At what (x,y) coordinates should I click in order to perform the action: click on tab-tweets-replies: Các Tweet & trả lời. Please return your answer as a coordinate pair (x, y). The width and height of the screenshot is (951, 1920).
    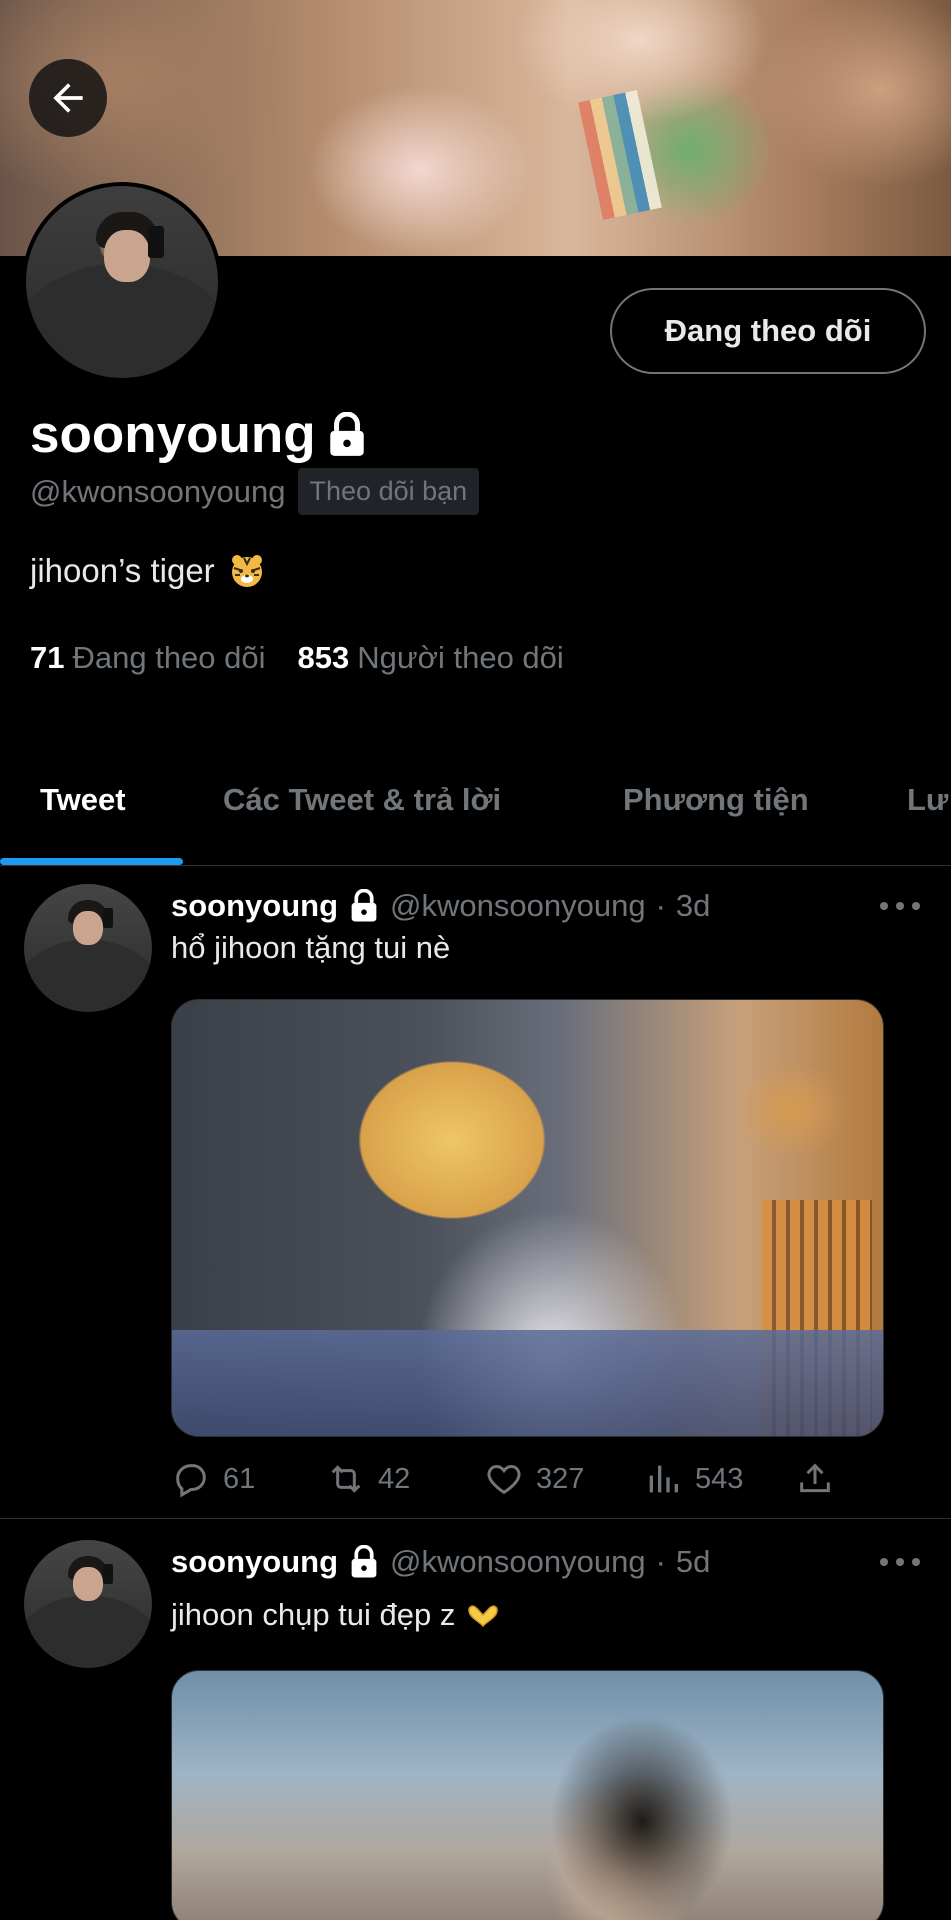
    Looking at the image, I should click on (362, 800).